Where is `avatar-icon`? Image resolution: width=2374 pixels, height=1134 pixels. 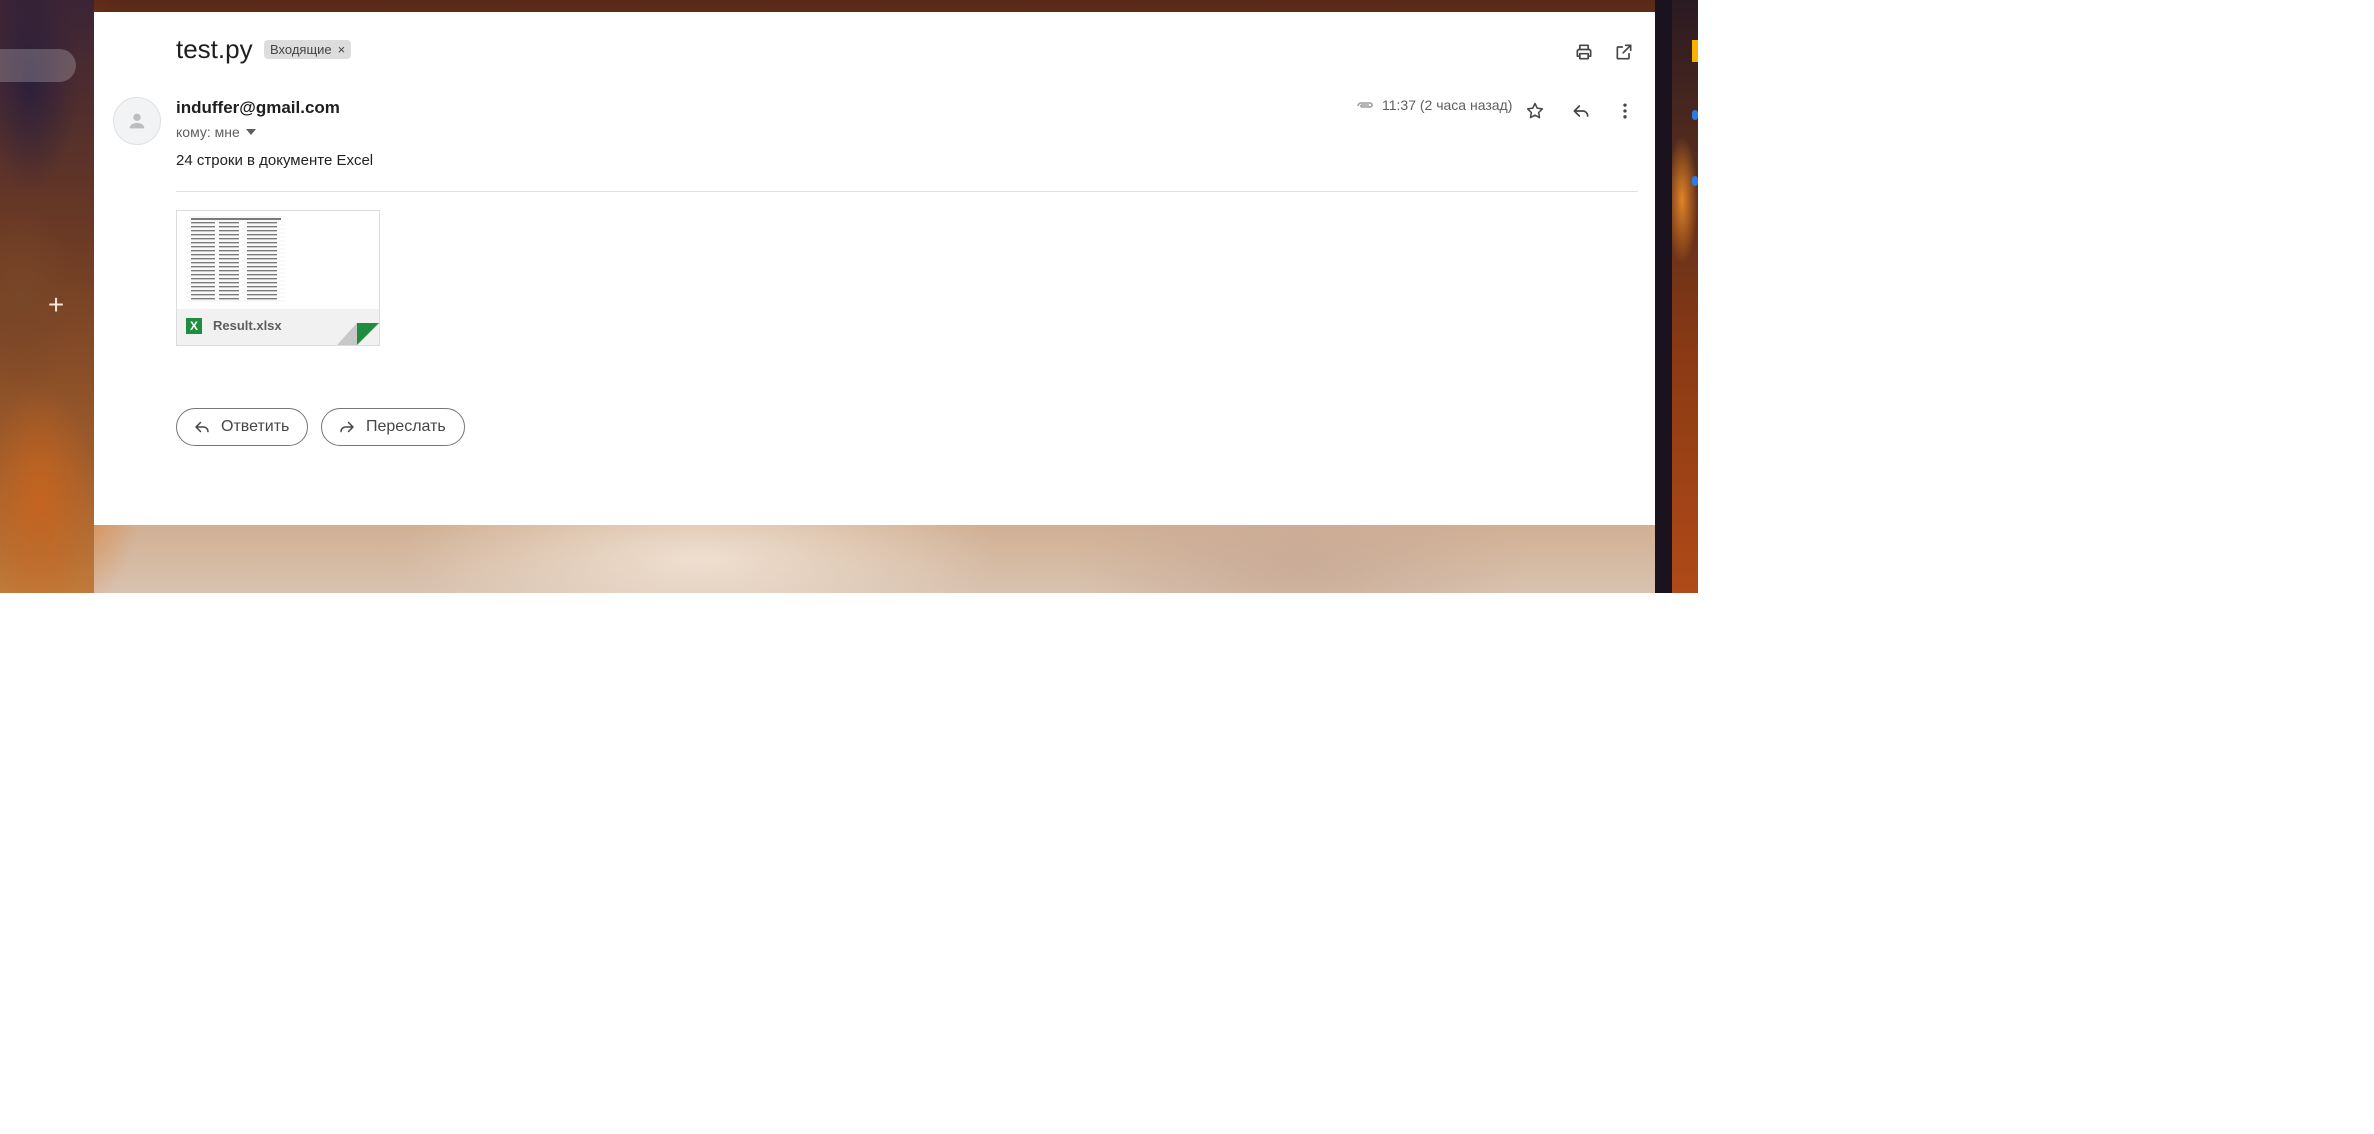 avatar-icon is located at coordinates (137, 121).